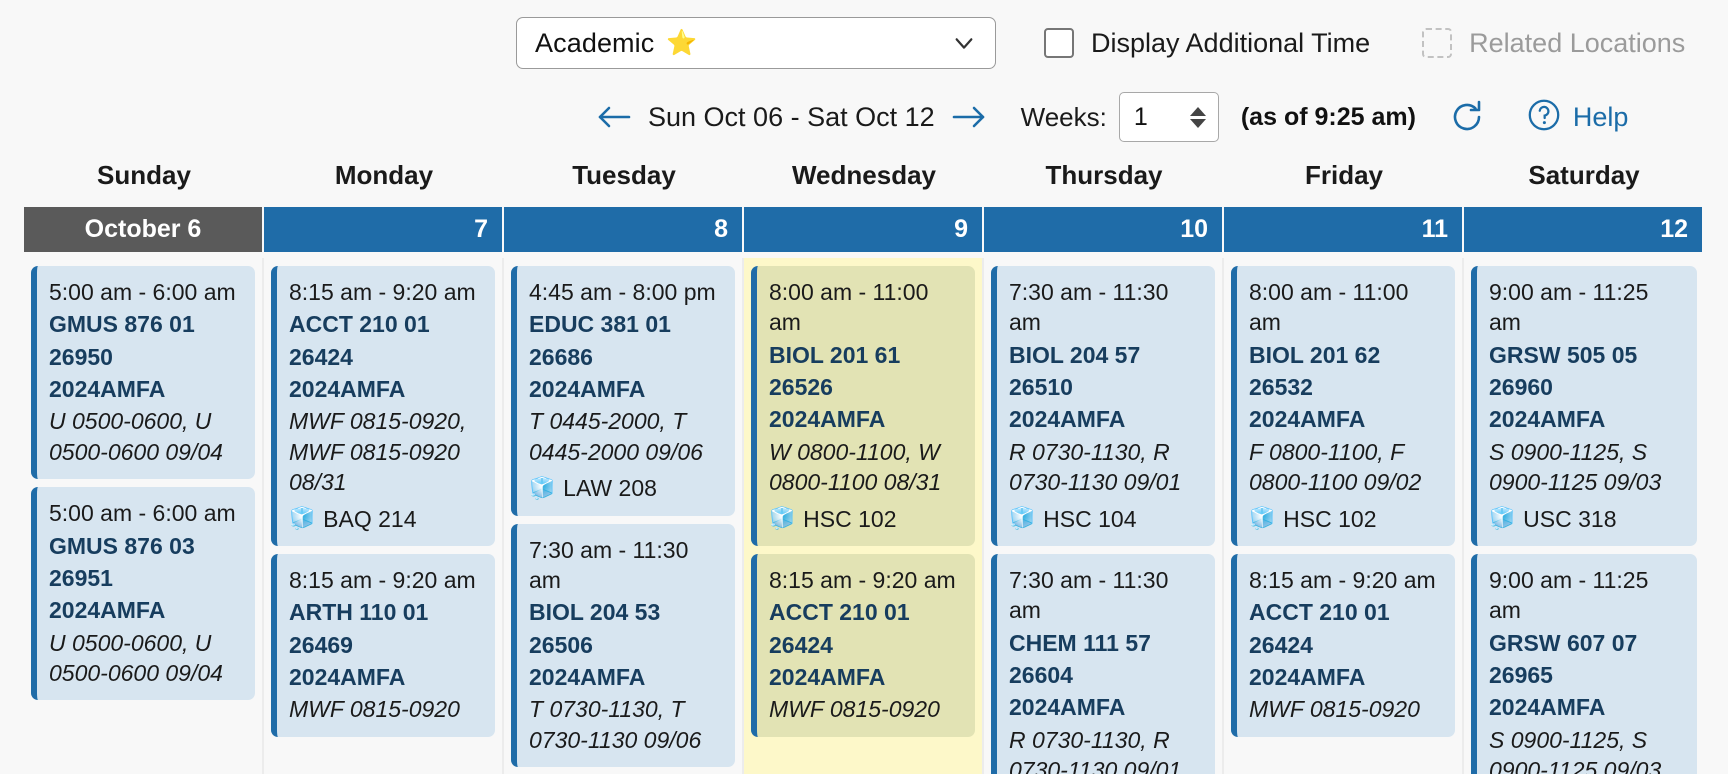 Image resolution: width=1728 pixels, height=774 pixels. I want to click on display-additional-time-label: Display Additional Time, so click(1231, 42).